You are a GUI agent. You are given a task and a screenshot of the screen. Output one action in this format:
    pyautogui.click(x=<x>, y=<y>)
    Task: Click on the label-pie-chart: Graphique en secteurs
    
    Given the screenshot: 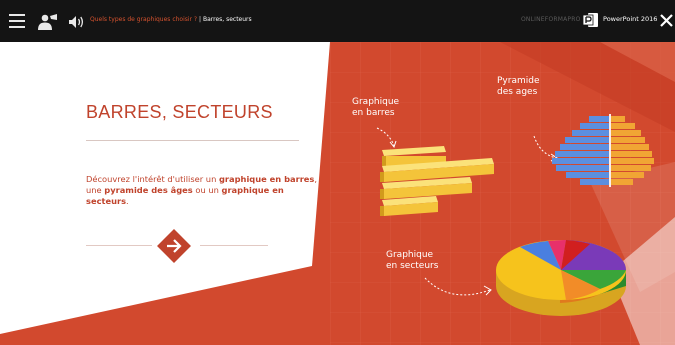 What is the action you would take?
    pyautogui.click(x=412, y=261)
    